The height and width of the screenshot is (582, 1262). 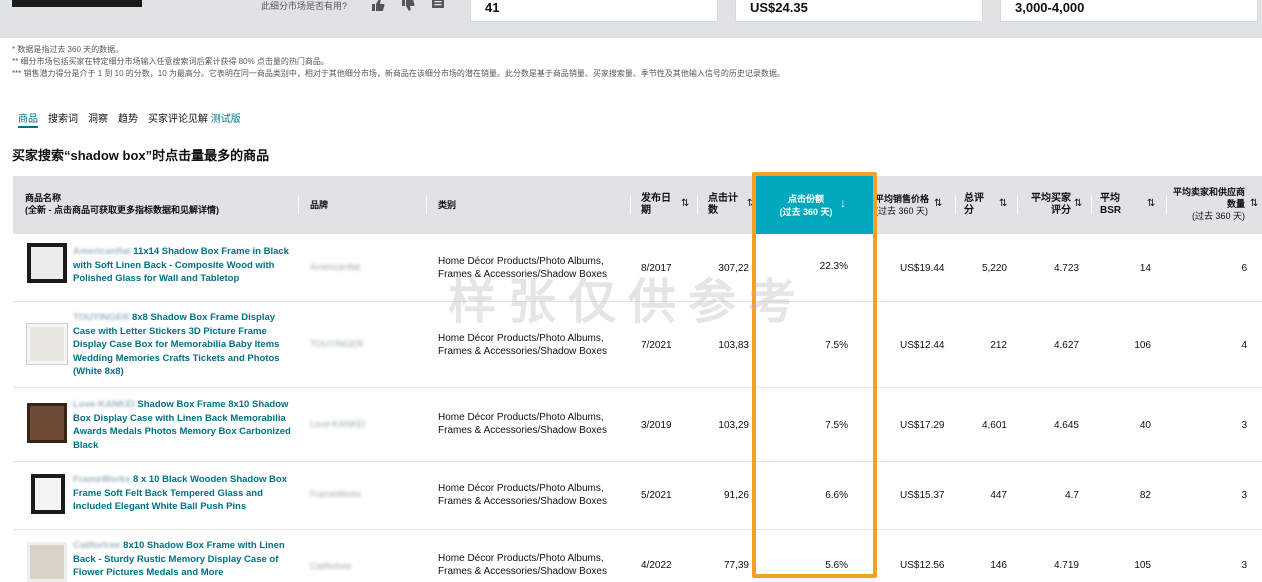 I want to click on brand-name: Love-KANKEI, so click(x=338, y=424).